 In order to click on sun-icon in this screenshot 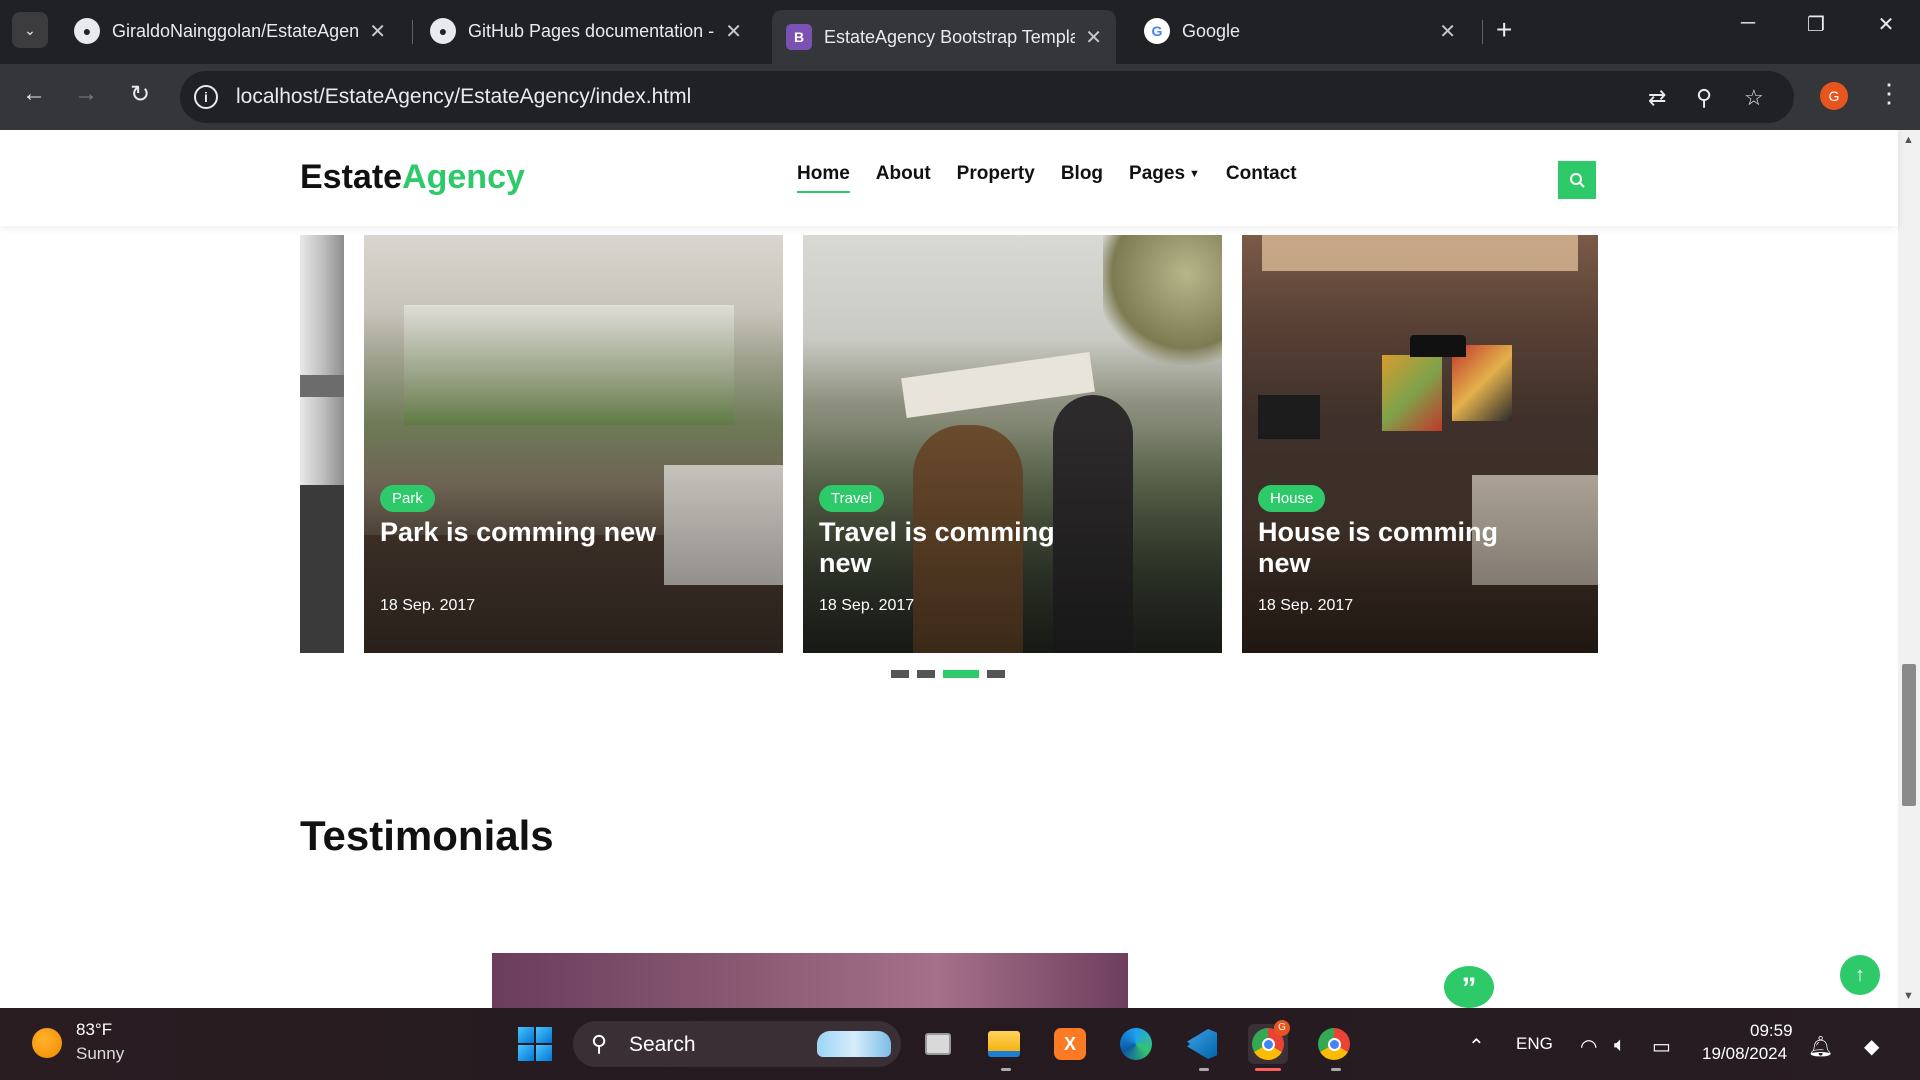, I will do `click(47, 1043)`.